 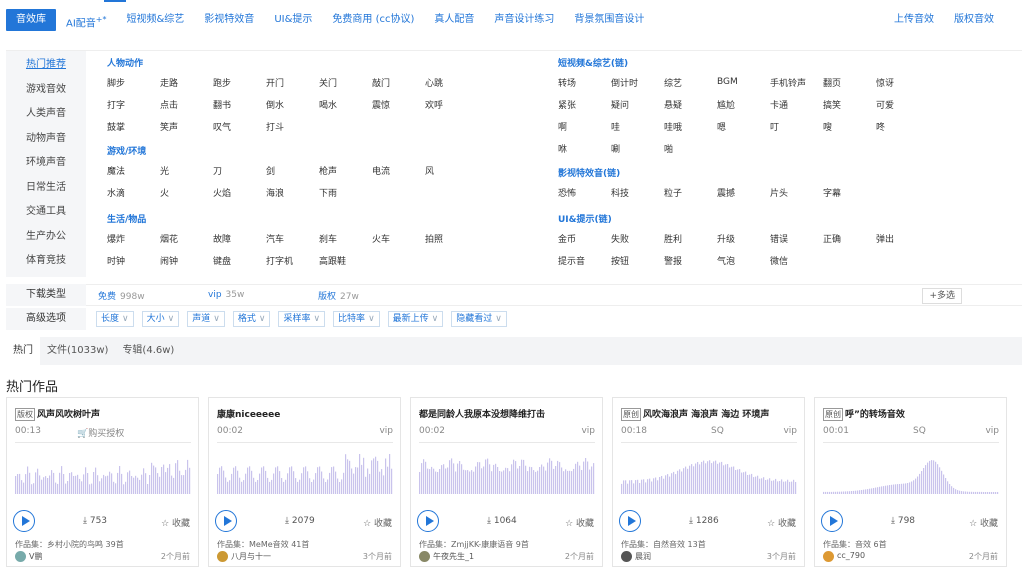 I want to click on category-tag: 胜利, so click(x=690, y=238).